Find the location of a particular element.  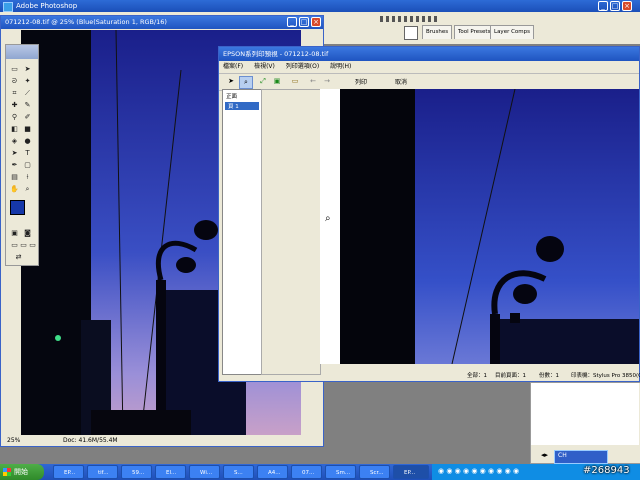

preview-margin-area is located at coordinates (291, 232).